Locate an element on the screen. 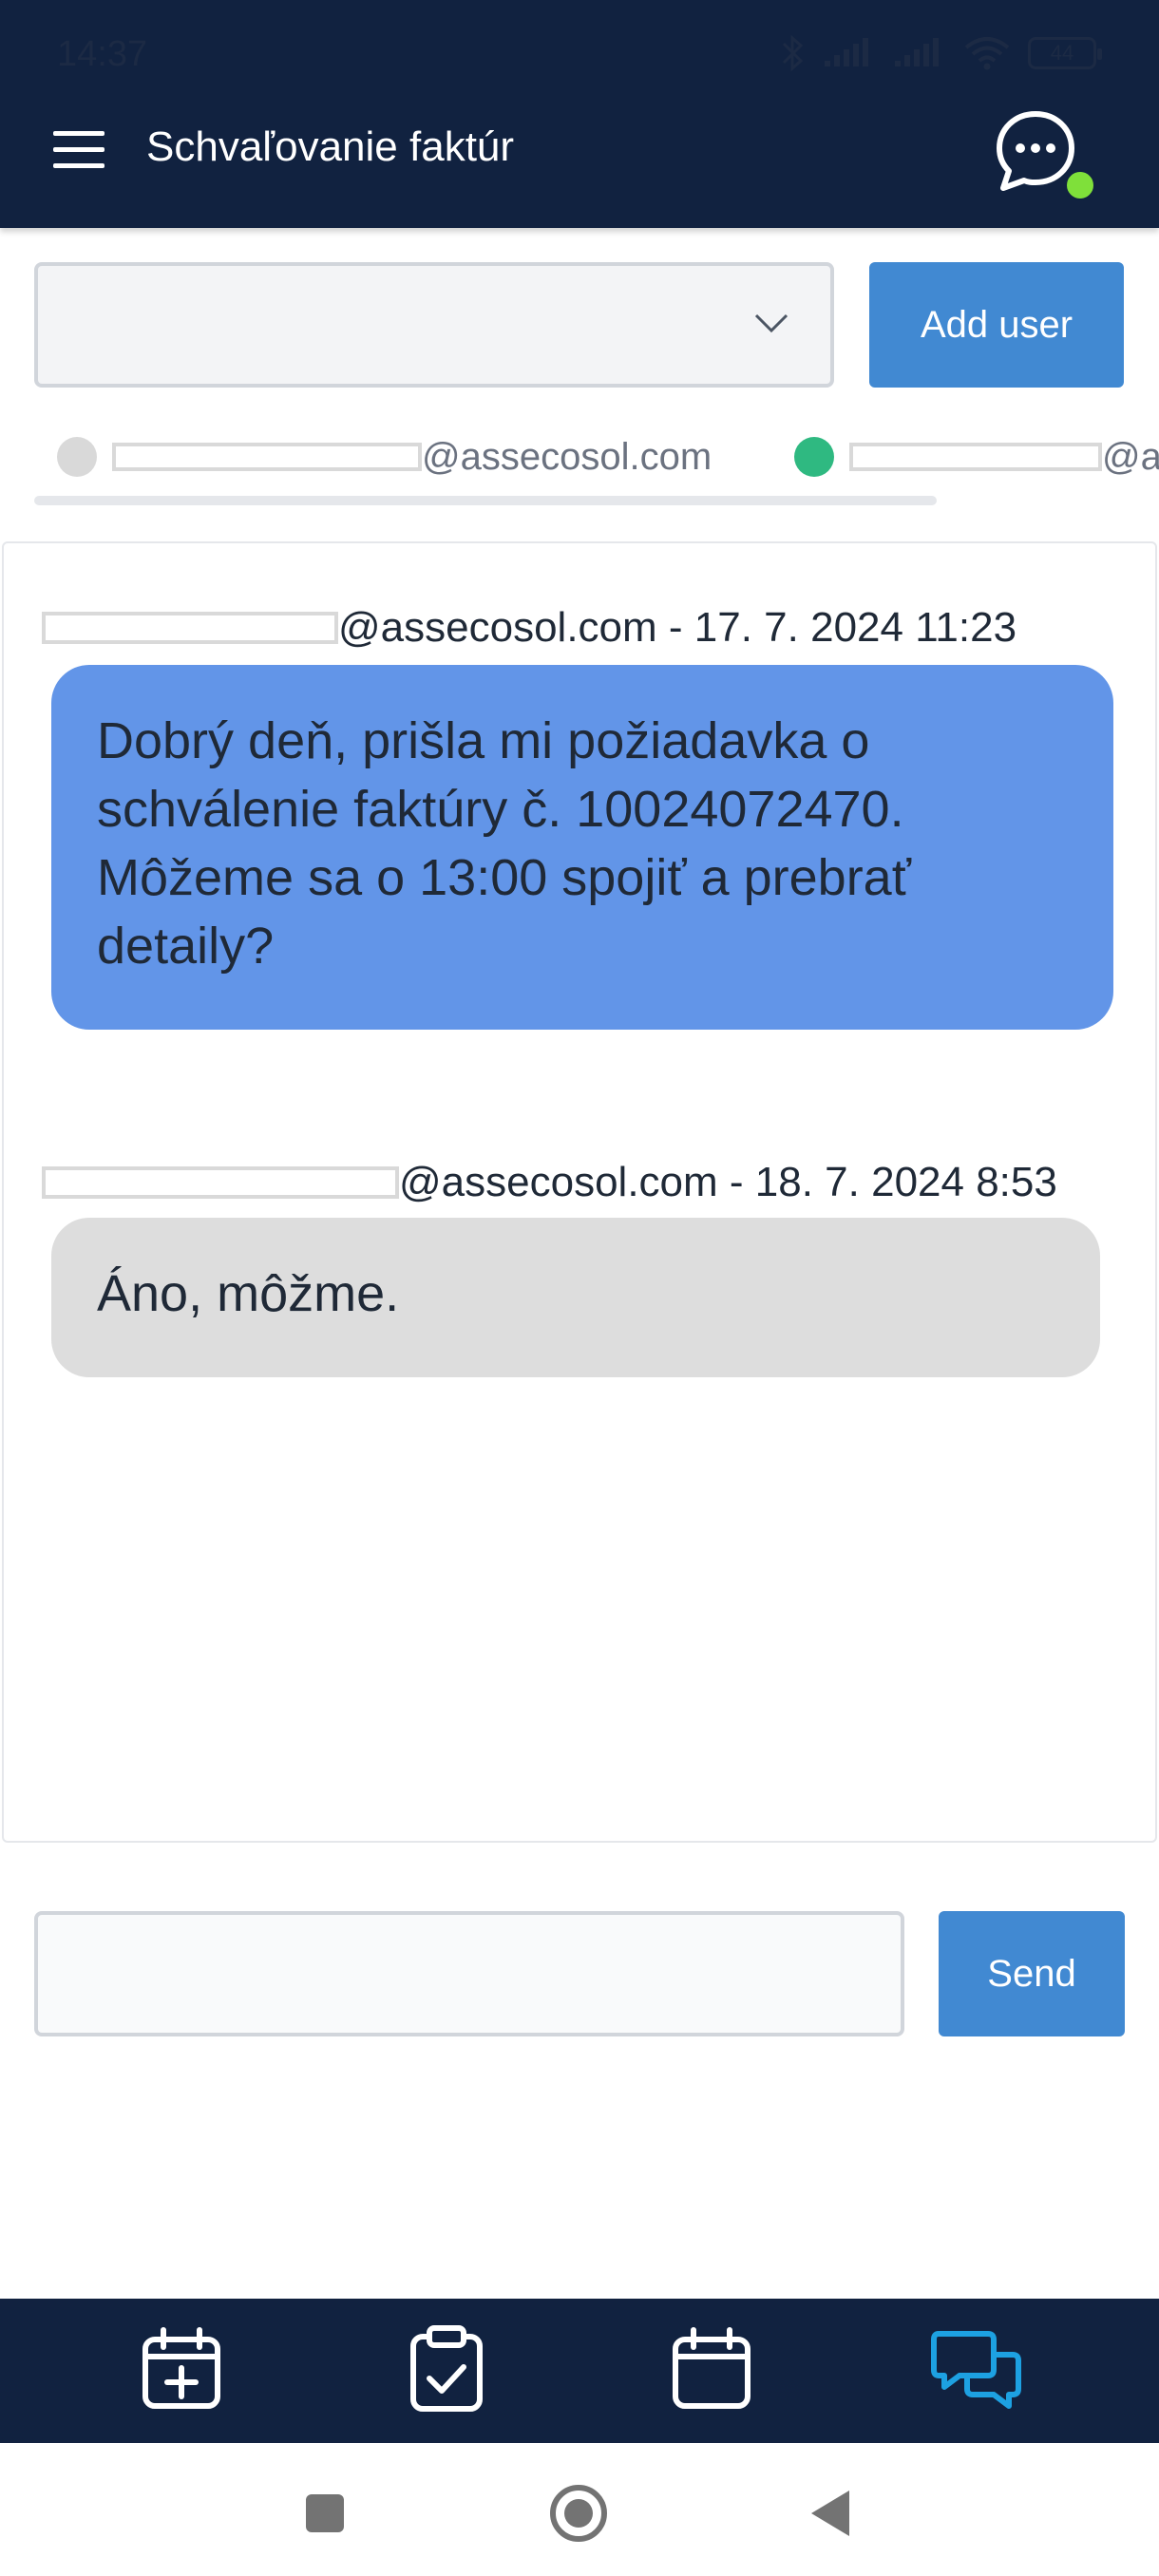 This screenshot has height=2576, width=1159. signal-icon is located at coordinates (846, 52).